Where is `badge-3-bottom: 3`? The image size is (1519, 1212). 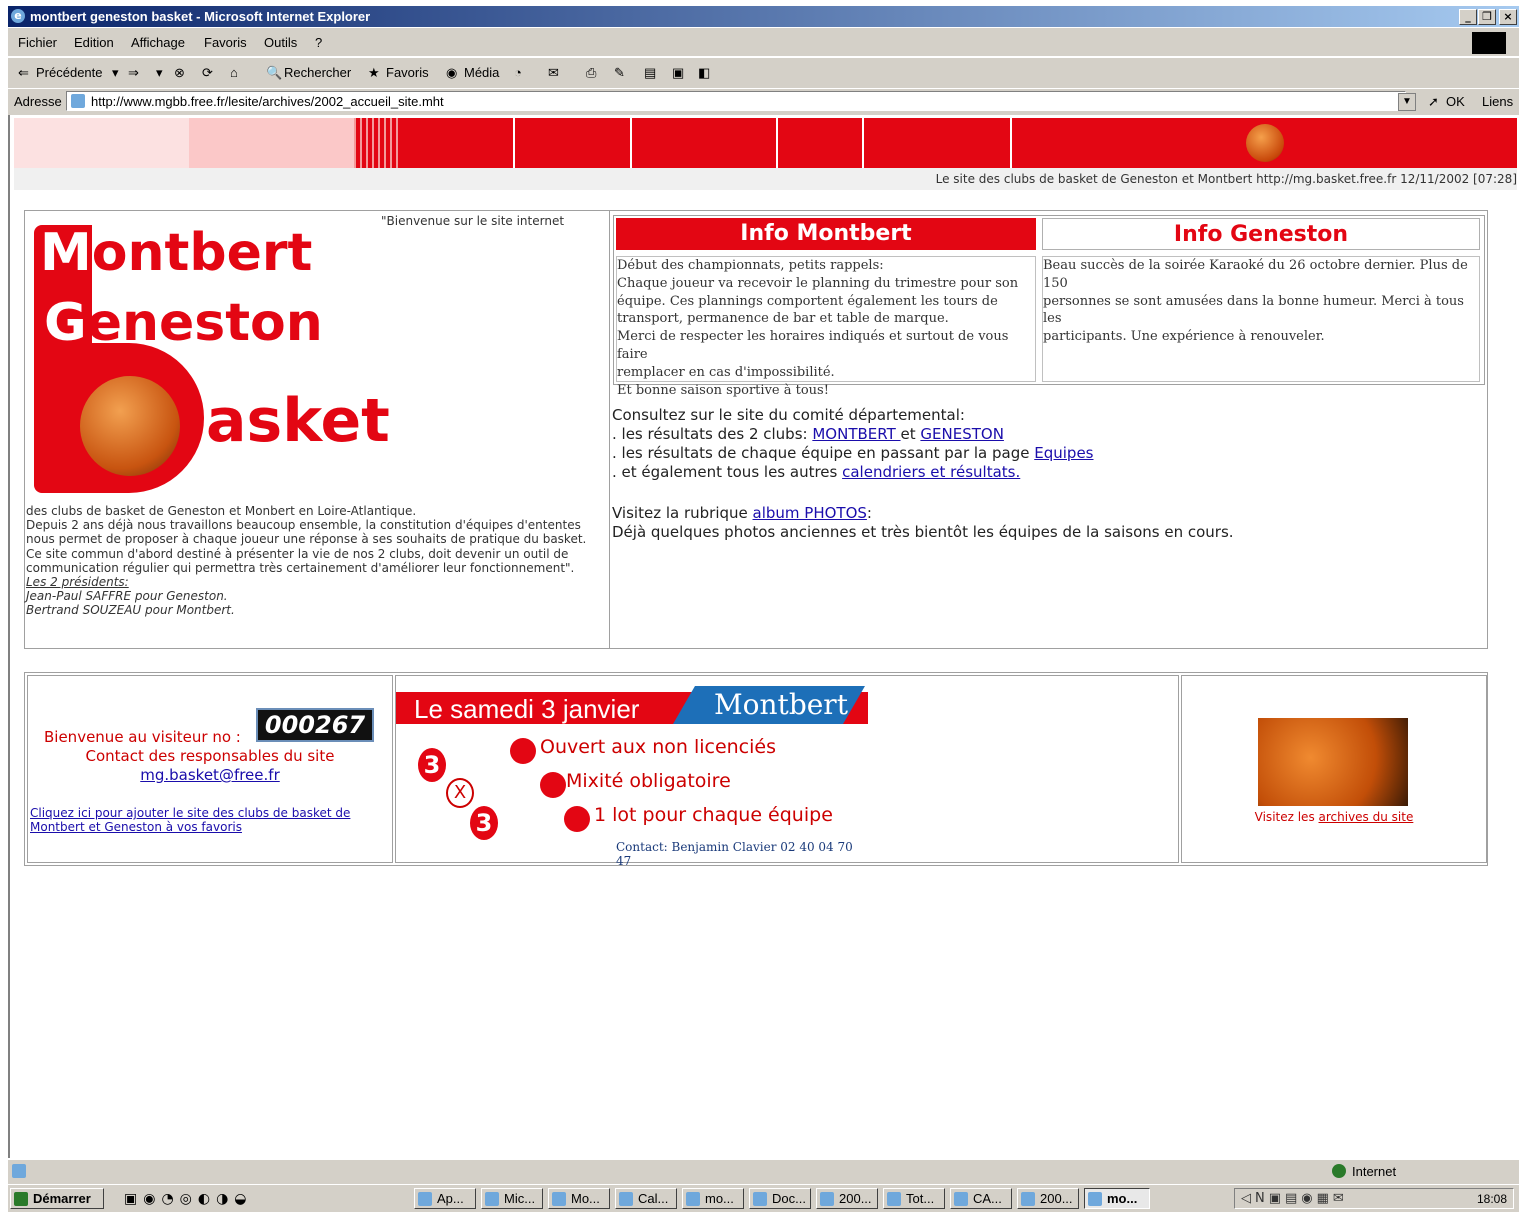 badge-3-bottom: 3 is located at coordinates (484, 823).